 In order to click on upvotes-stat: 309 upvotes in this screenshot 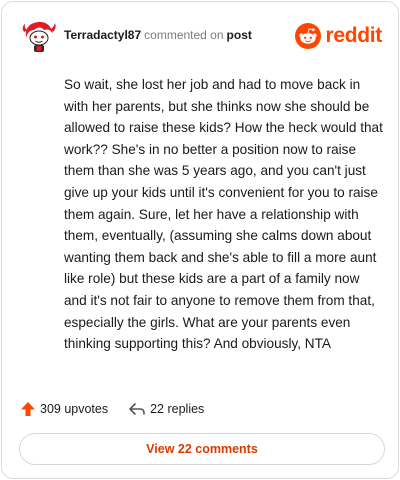, I will do `click(64, 409)`.